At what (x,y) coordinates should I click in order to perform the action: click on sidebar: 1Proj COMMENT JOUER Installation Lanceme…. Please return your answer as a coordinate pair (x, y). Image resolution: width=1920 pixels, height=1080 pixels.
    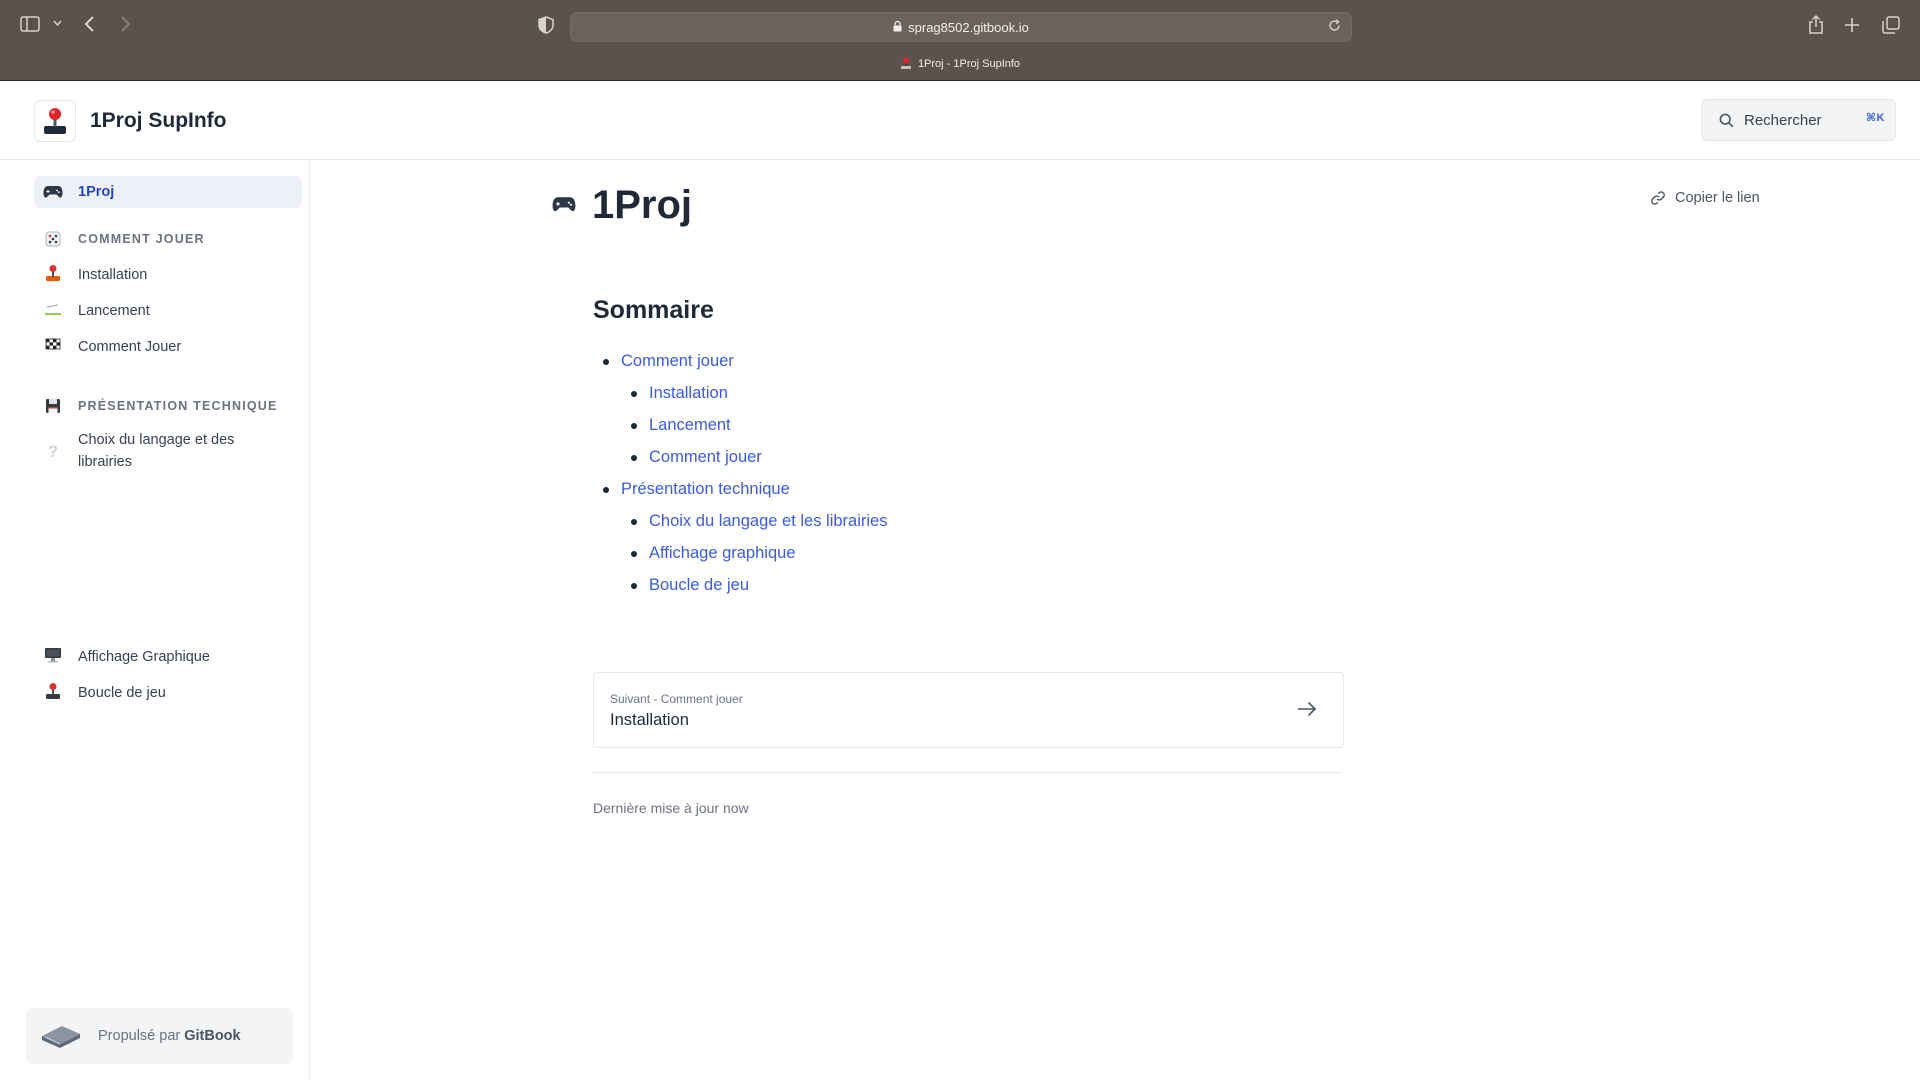
    Looking at the image, I should click on (155, 620).